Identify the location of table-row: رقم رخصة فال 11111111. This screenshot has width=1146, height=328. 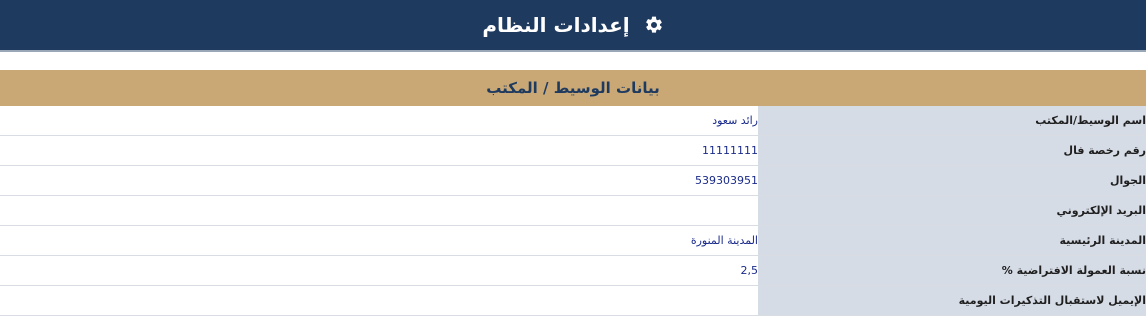
(573, 151).